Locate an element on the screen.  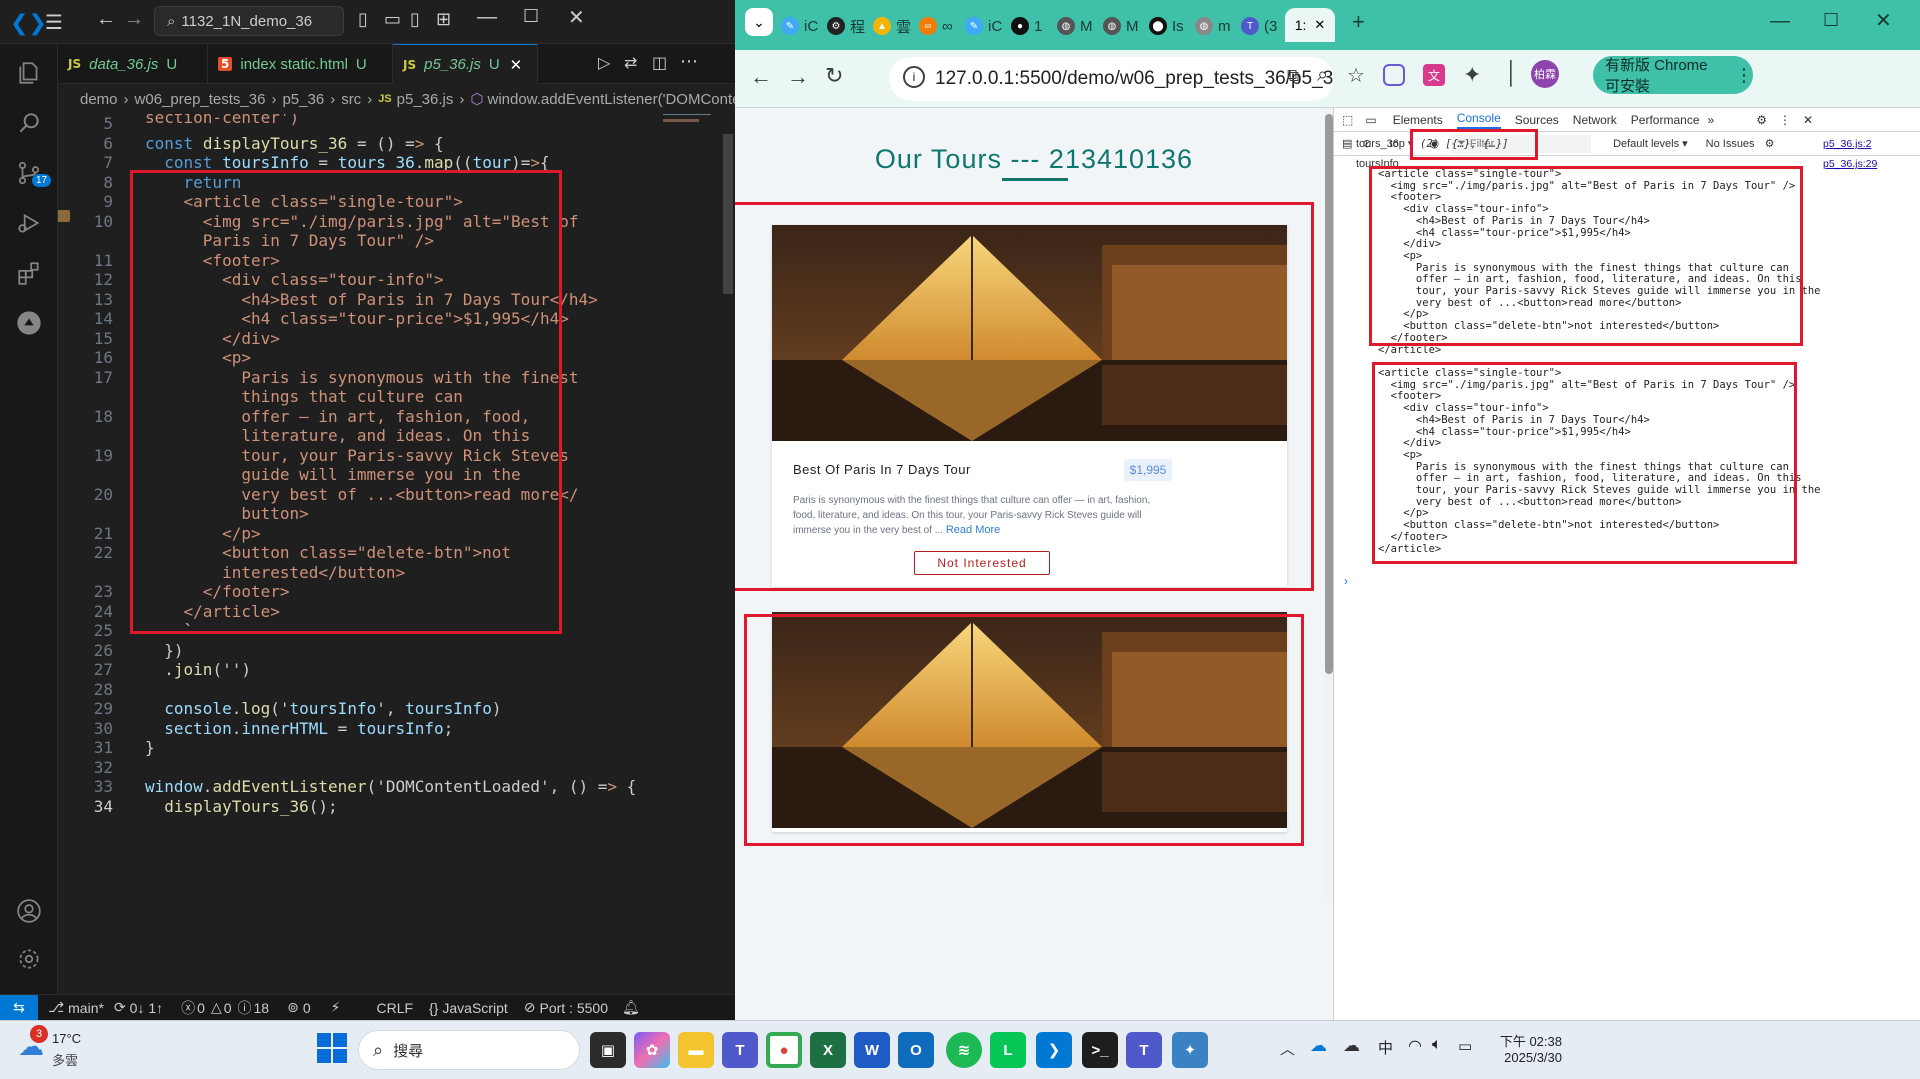
breadcrumb-item: p5_36.js is located at coordinates (425, 99).